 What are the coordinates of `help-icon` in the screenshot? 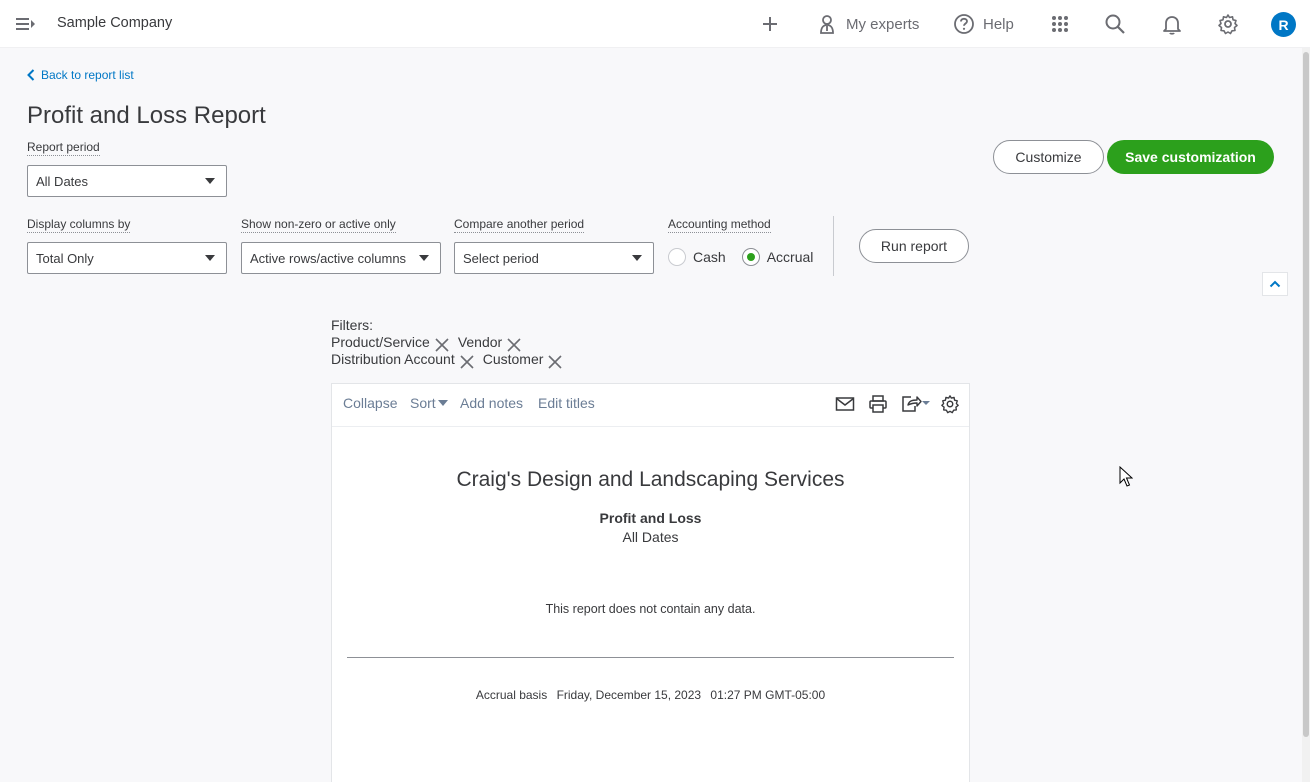 It's located at (964, 24).